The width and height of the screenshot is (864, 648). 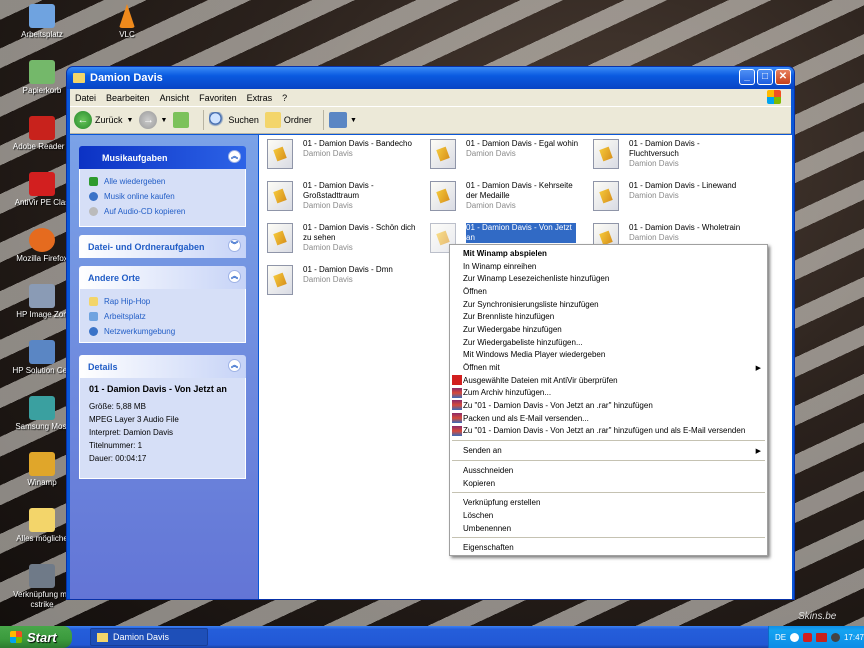 What do you see at coordinates (162, 196) in the screenshot?
I see `buy-music-online-link: Musik online kaufen` at bounding box center [162, 196].